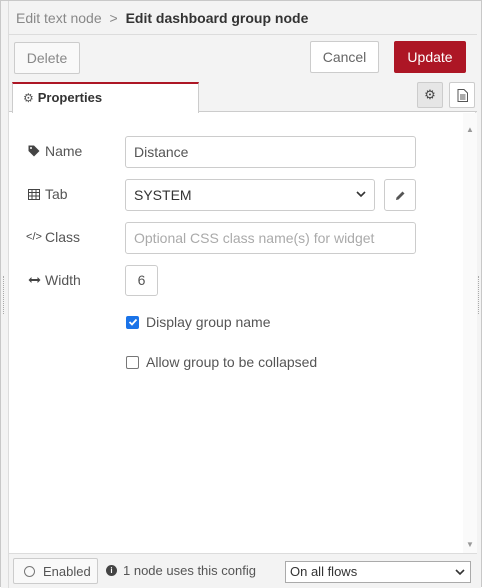 The height and width of the screenshot is (588, 482). I want to click on class-label: </> Class, so click(53, 237).